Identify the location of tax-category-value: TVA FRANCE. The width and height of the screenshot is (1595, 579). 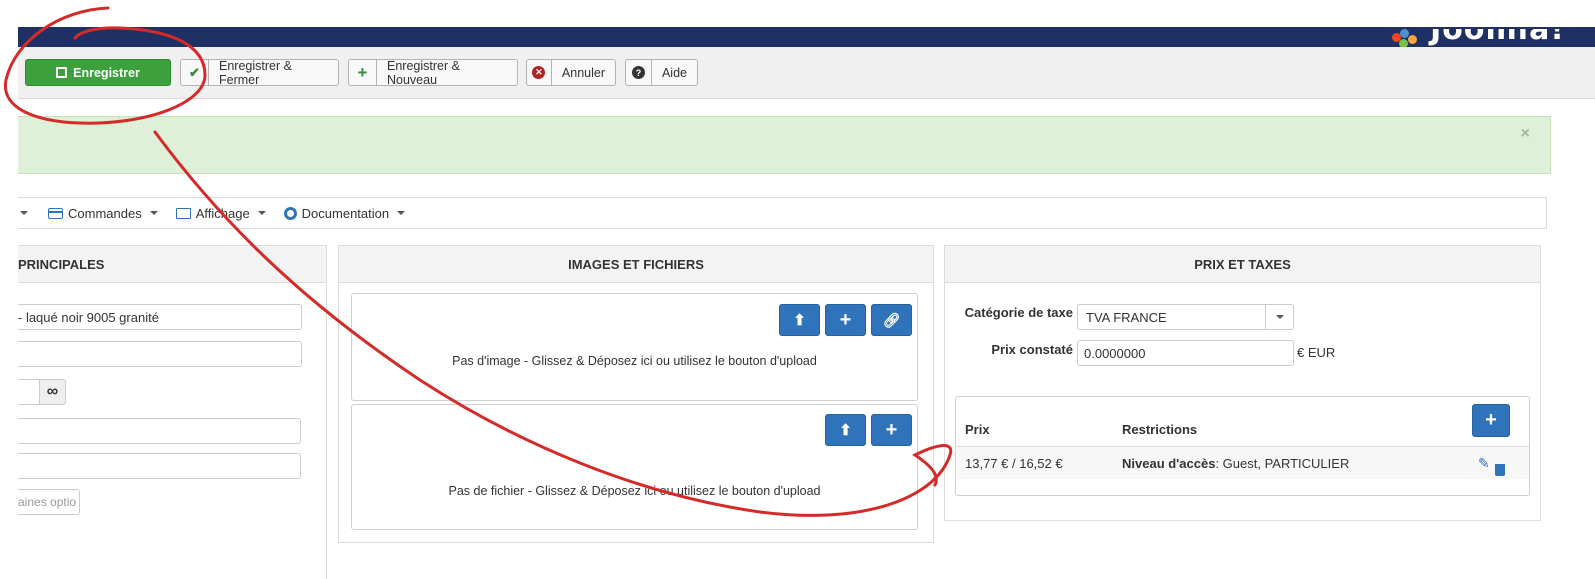
(1126, 317).